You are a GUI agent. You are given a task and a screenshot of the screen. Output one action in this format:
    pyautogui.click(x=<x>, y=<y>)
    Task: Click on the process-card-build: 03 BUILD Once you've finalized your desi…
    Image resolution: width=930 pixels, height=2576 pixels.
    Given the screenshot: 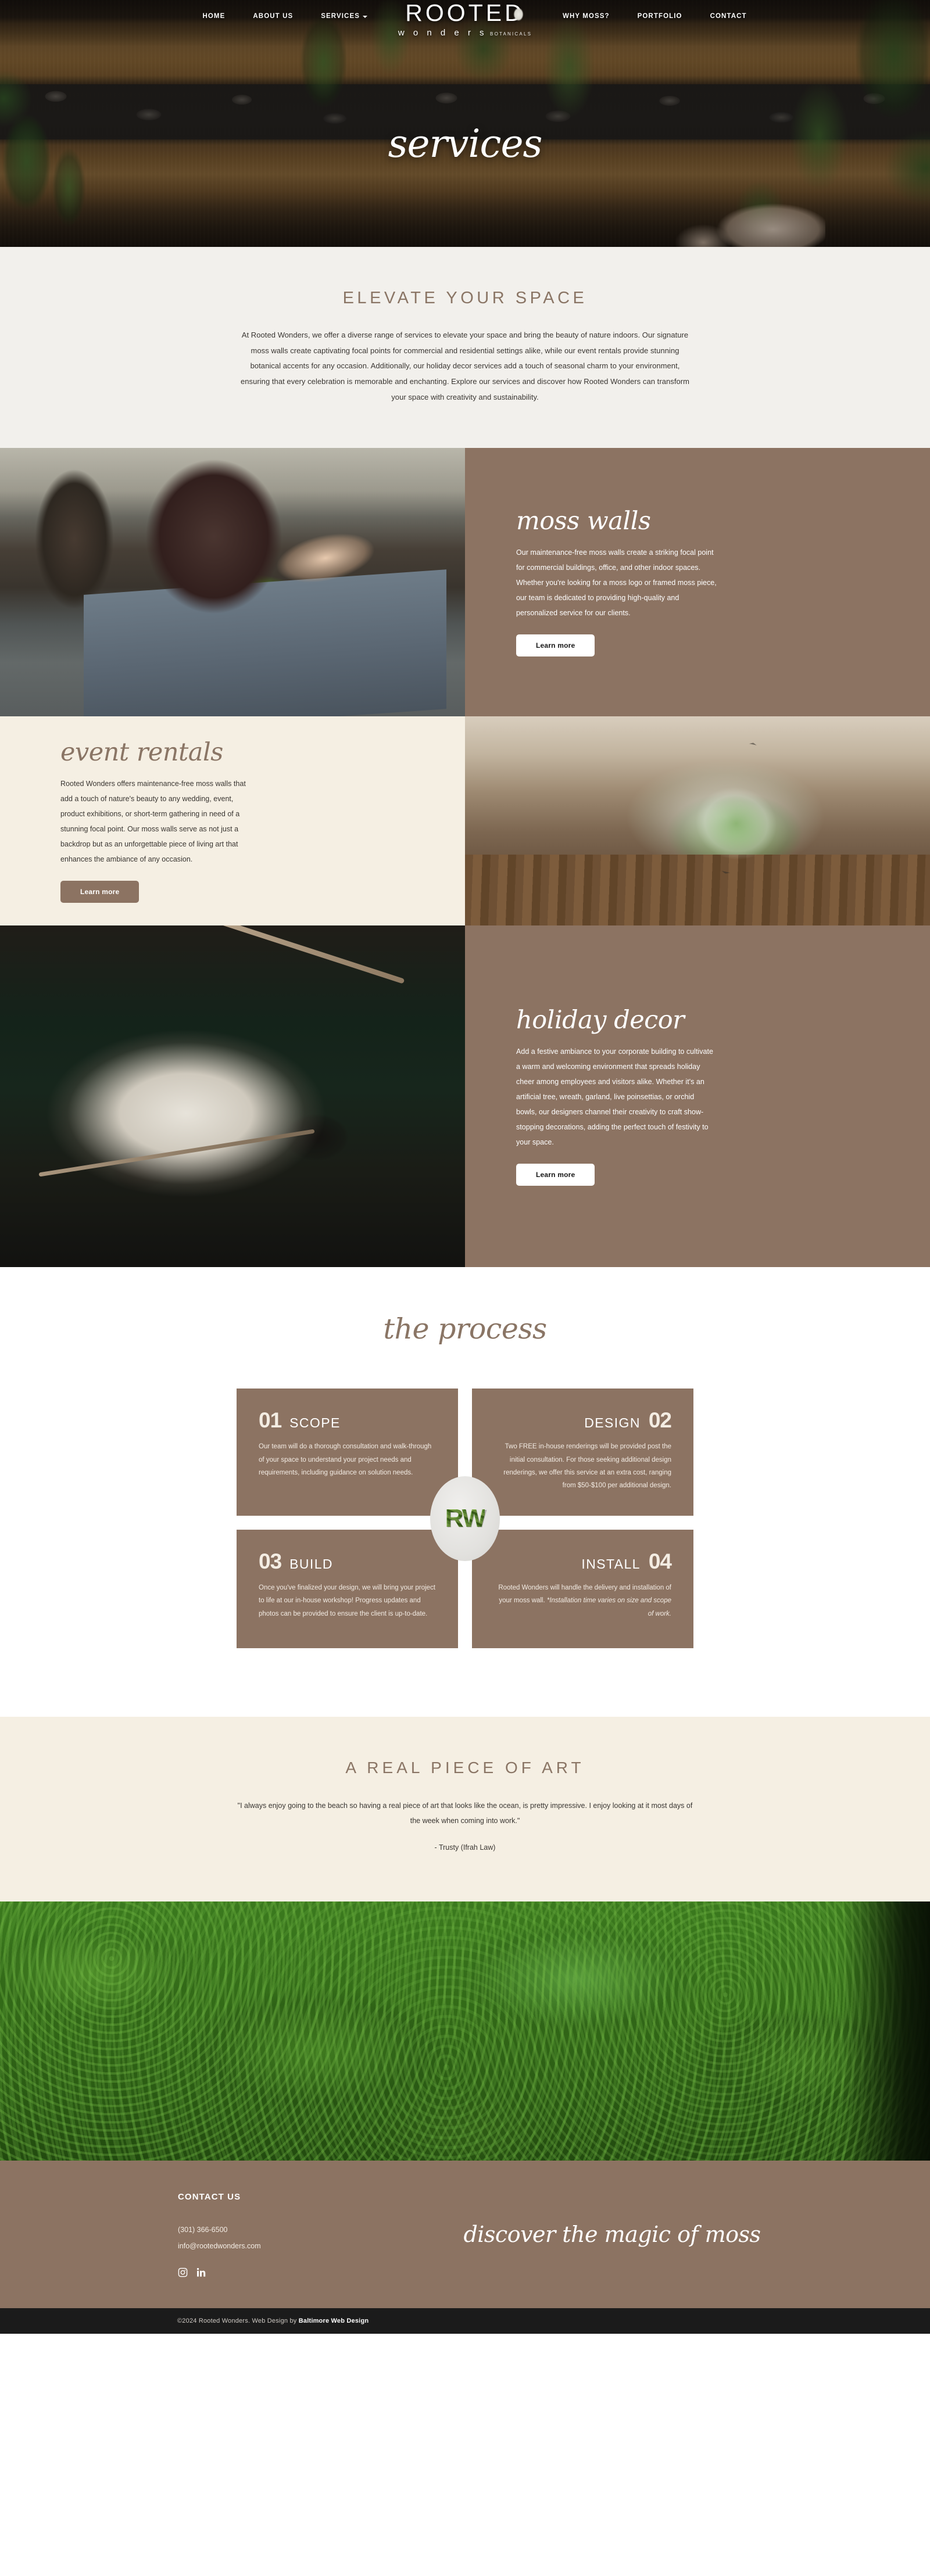 What is the action you would take?
    pyautogui.click(x=348, y=1588)
    